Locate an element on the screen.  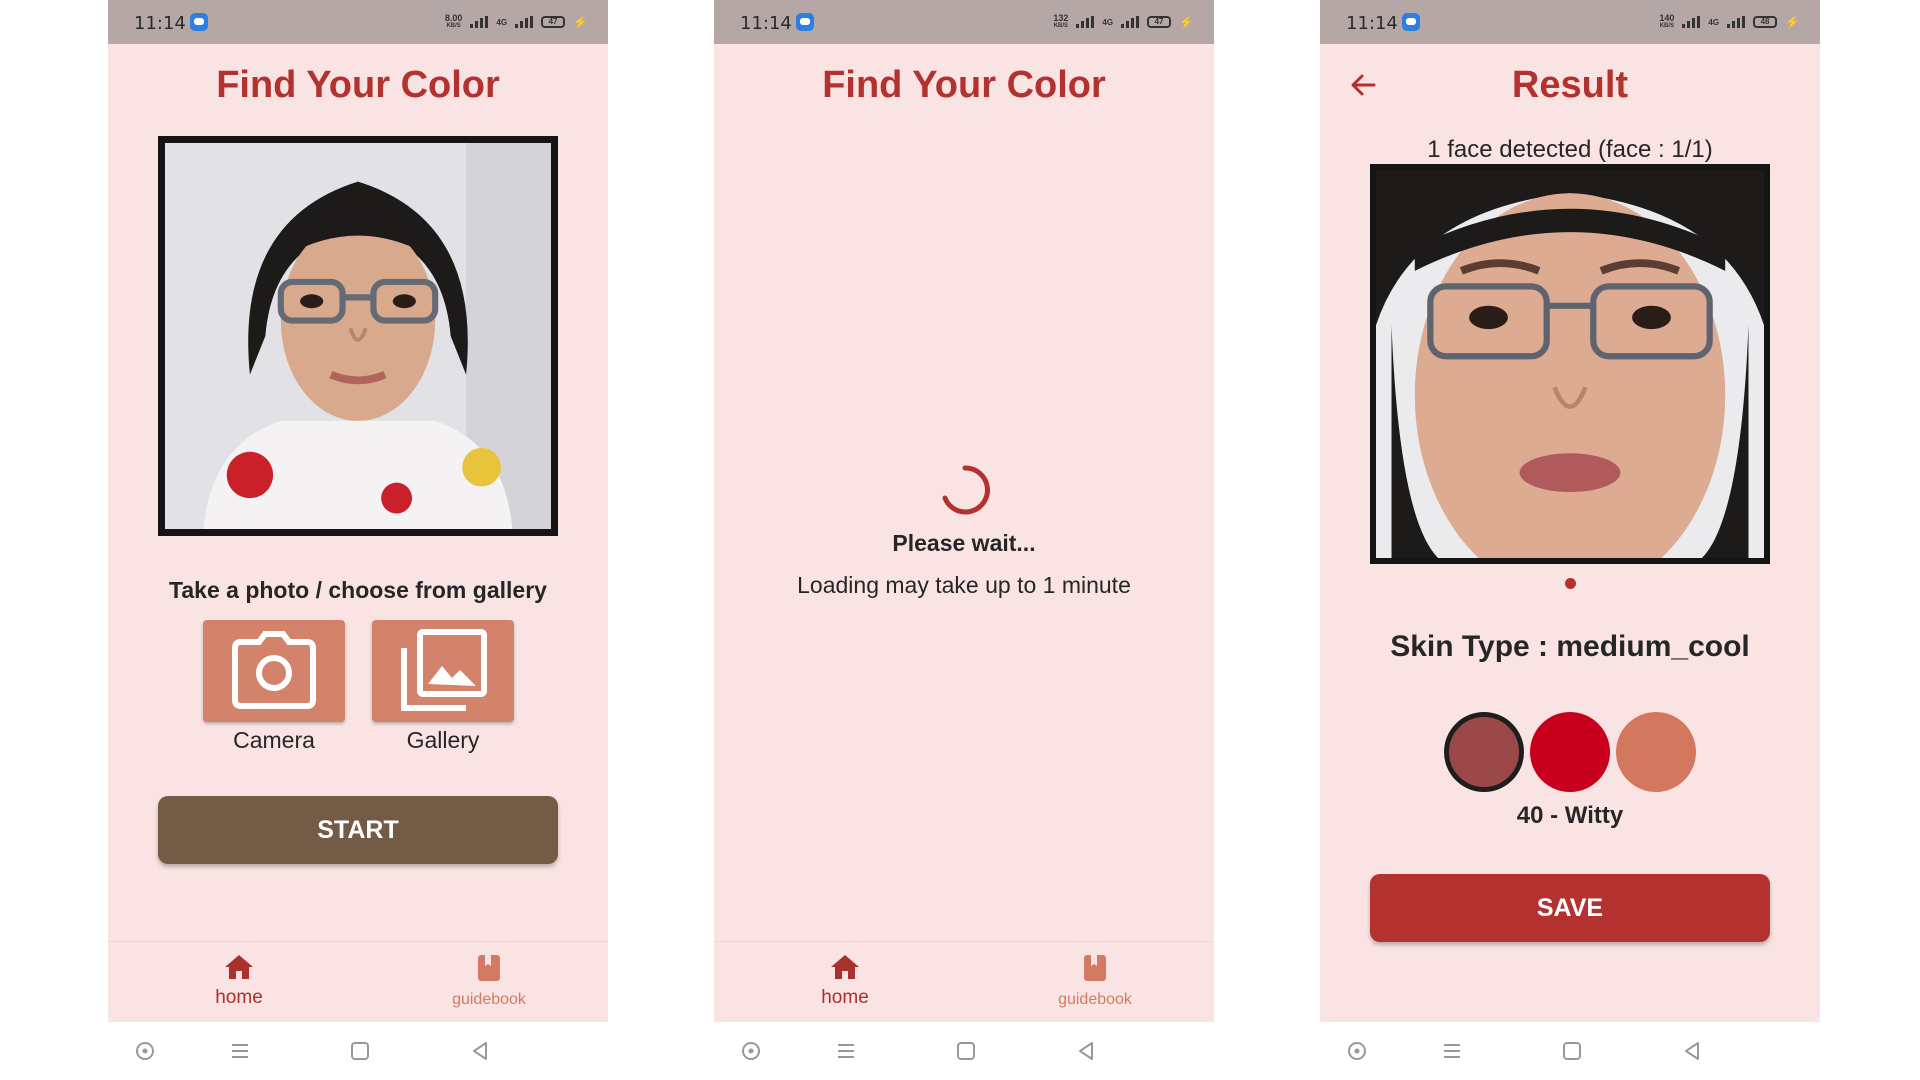
network-speed: 140 KB/S is located at coordinates (1667, 21).